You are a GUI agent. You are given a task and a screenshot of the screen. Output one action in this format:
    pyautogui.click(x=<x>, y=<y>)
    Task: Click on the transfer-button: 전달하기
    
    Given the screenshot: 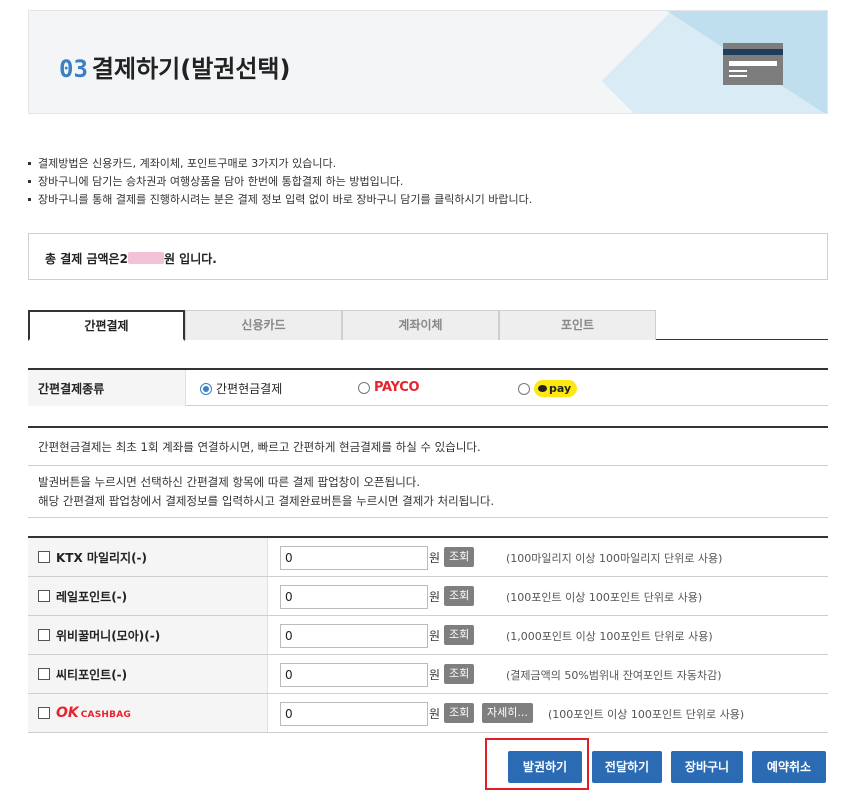 What is the action you would take?
    pyautogui.click(x=627, y=767)
    